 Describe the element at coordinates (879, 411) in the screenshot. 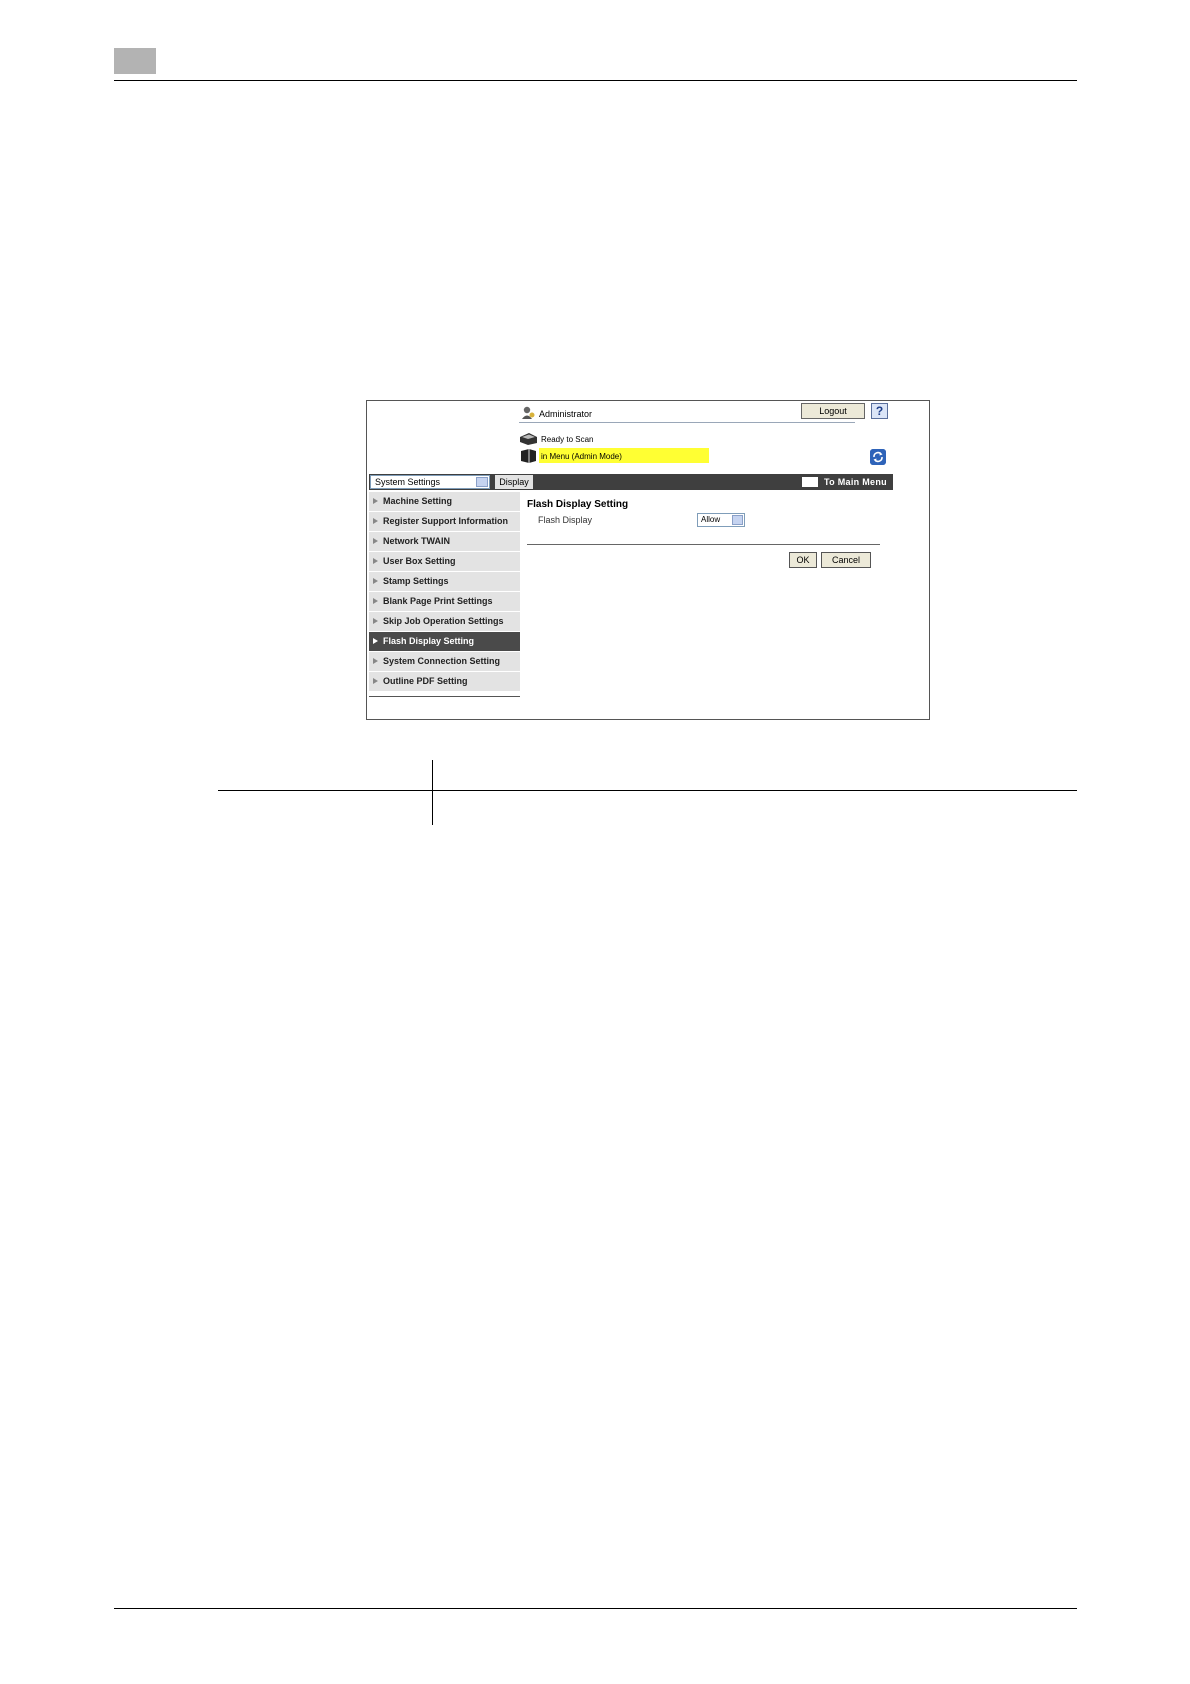

I see `help-button: ?` at that location.